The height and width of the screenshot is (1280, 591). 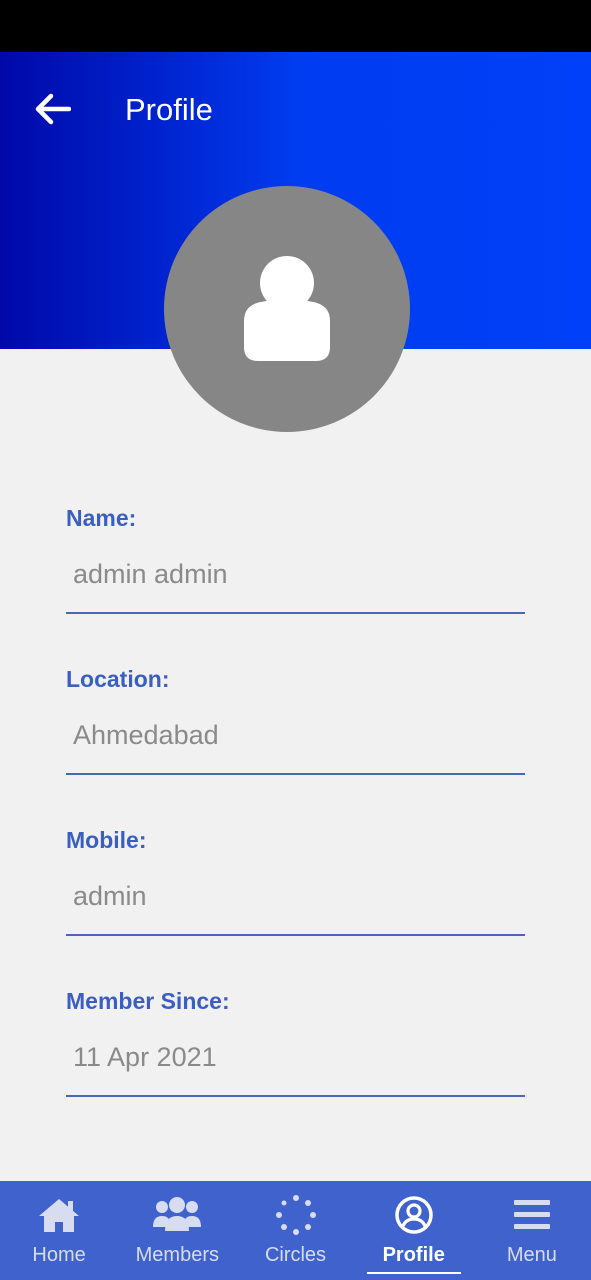 I want to click on nav-item-home: Home, so click(x=59, y=1230).